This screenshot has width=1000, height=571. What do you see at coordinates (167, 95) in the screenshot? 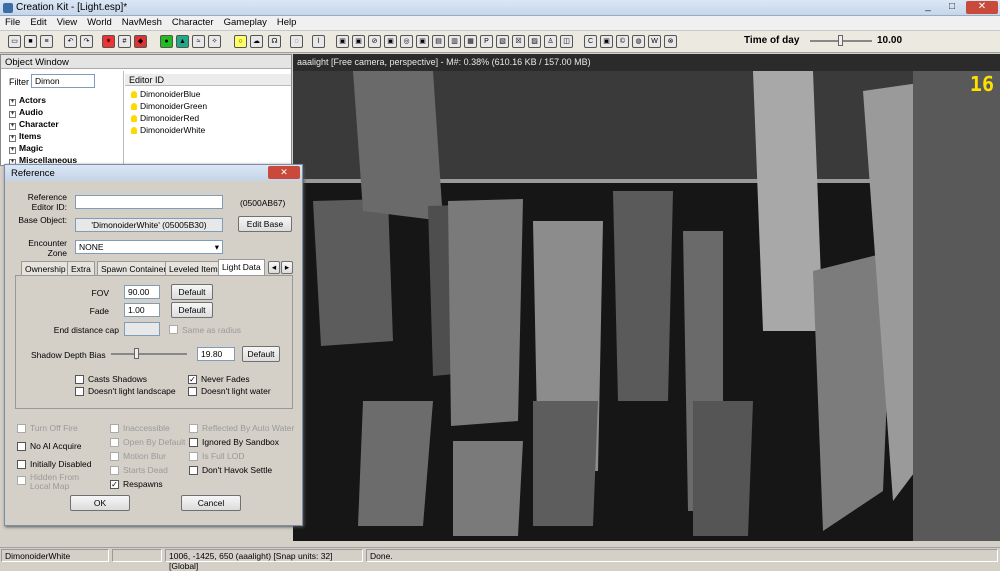
I see `list-item: DimonoiderBlue` at bounding box center [167, 95].